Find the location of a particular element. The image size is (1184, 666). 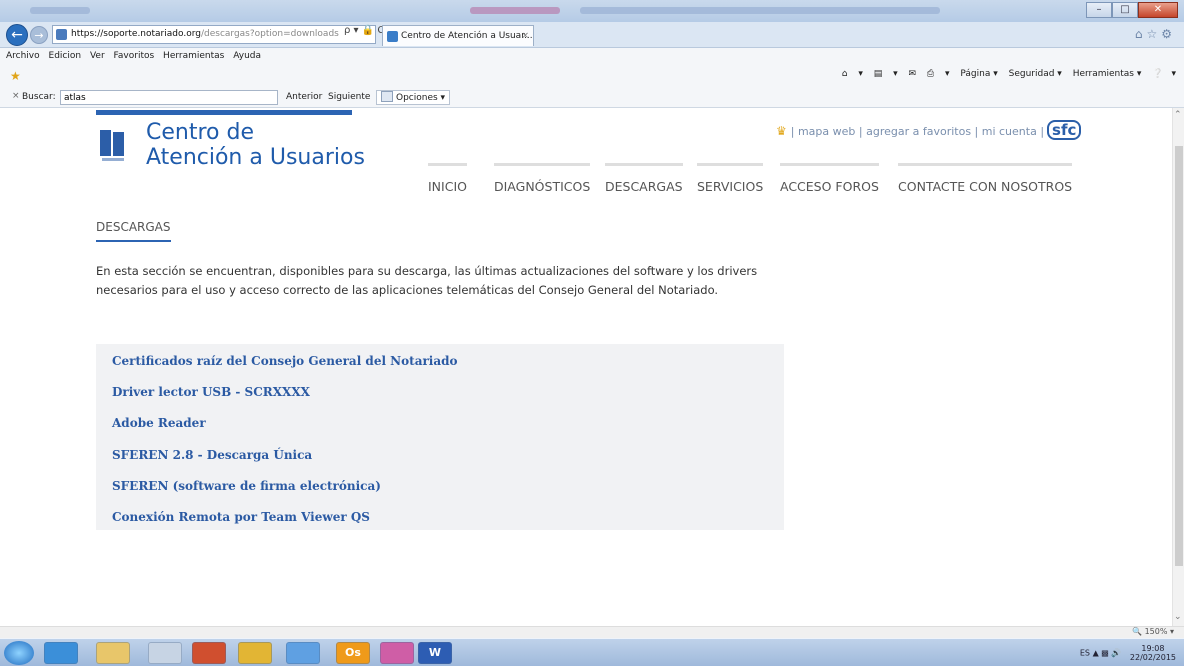

menu-herramientas: Herramientas is located at coordinates (193, 56).